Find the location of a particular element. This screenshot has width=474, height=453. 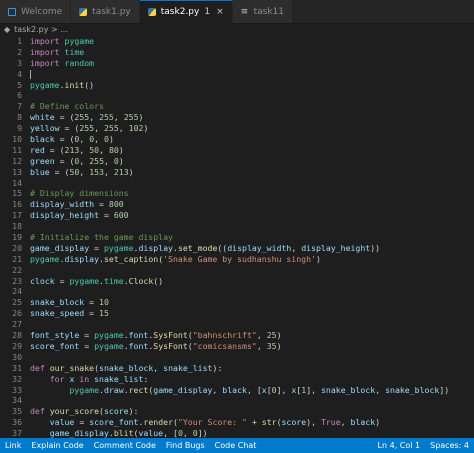

status-link: Link is located at coordinates (13, 445).